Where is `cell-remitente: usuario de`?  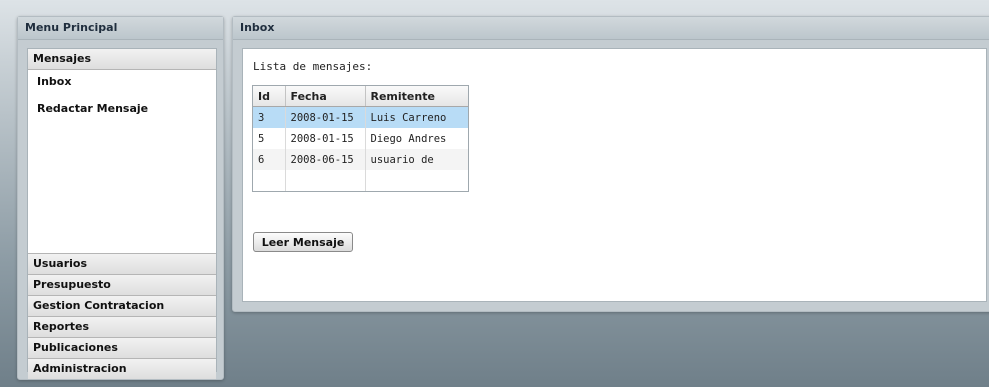
cell-remitente: usuario de is located at coordinates (416, 159).